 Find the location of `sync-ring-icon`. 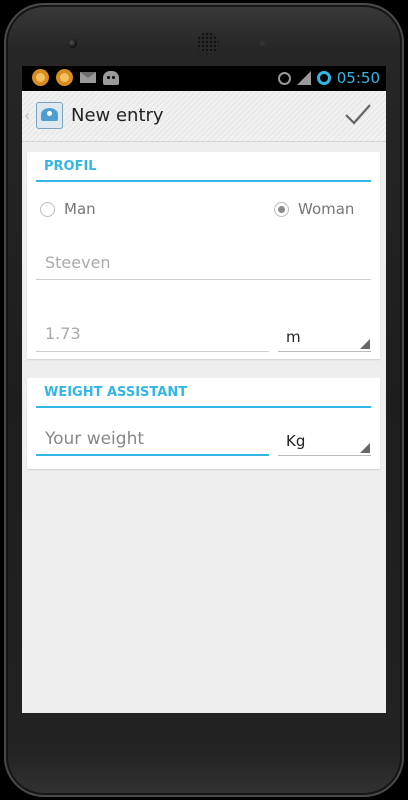

sync-ring-icon is located at coordinates (323, 78).